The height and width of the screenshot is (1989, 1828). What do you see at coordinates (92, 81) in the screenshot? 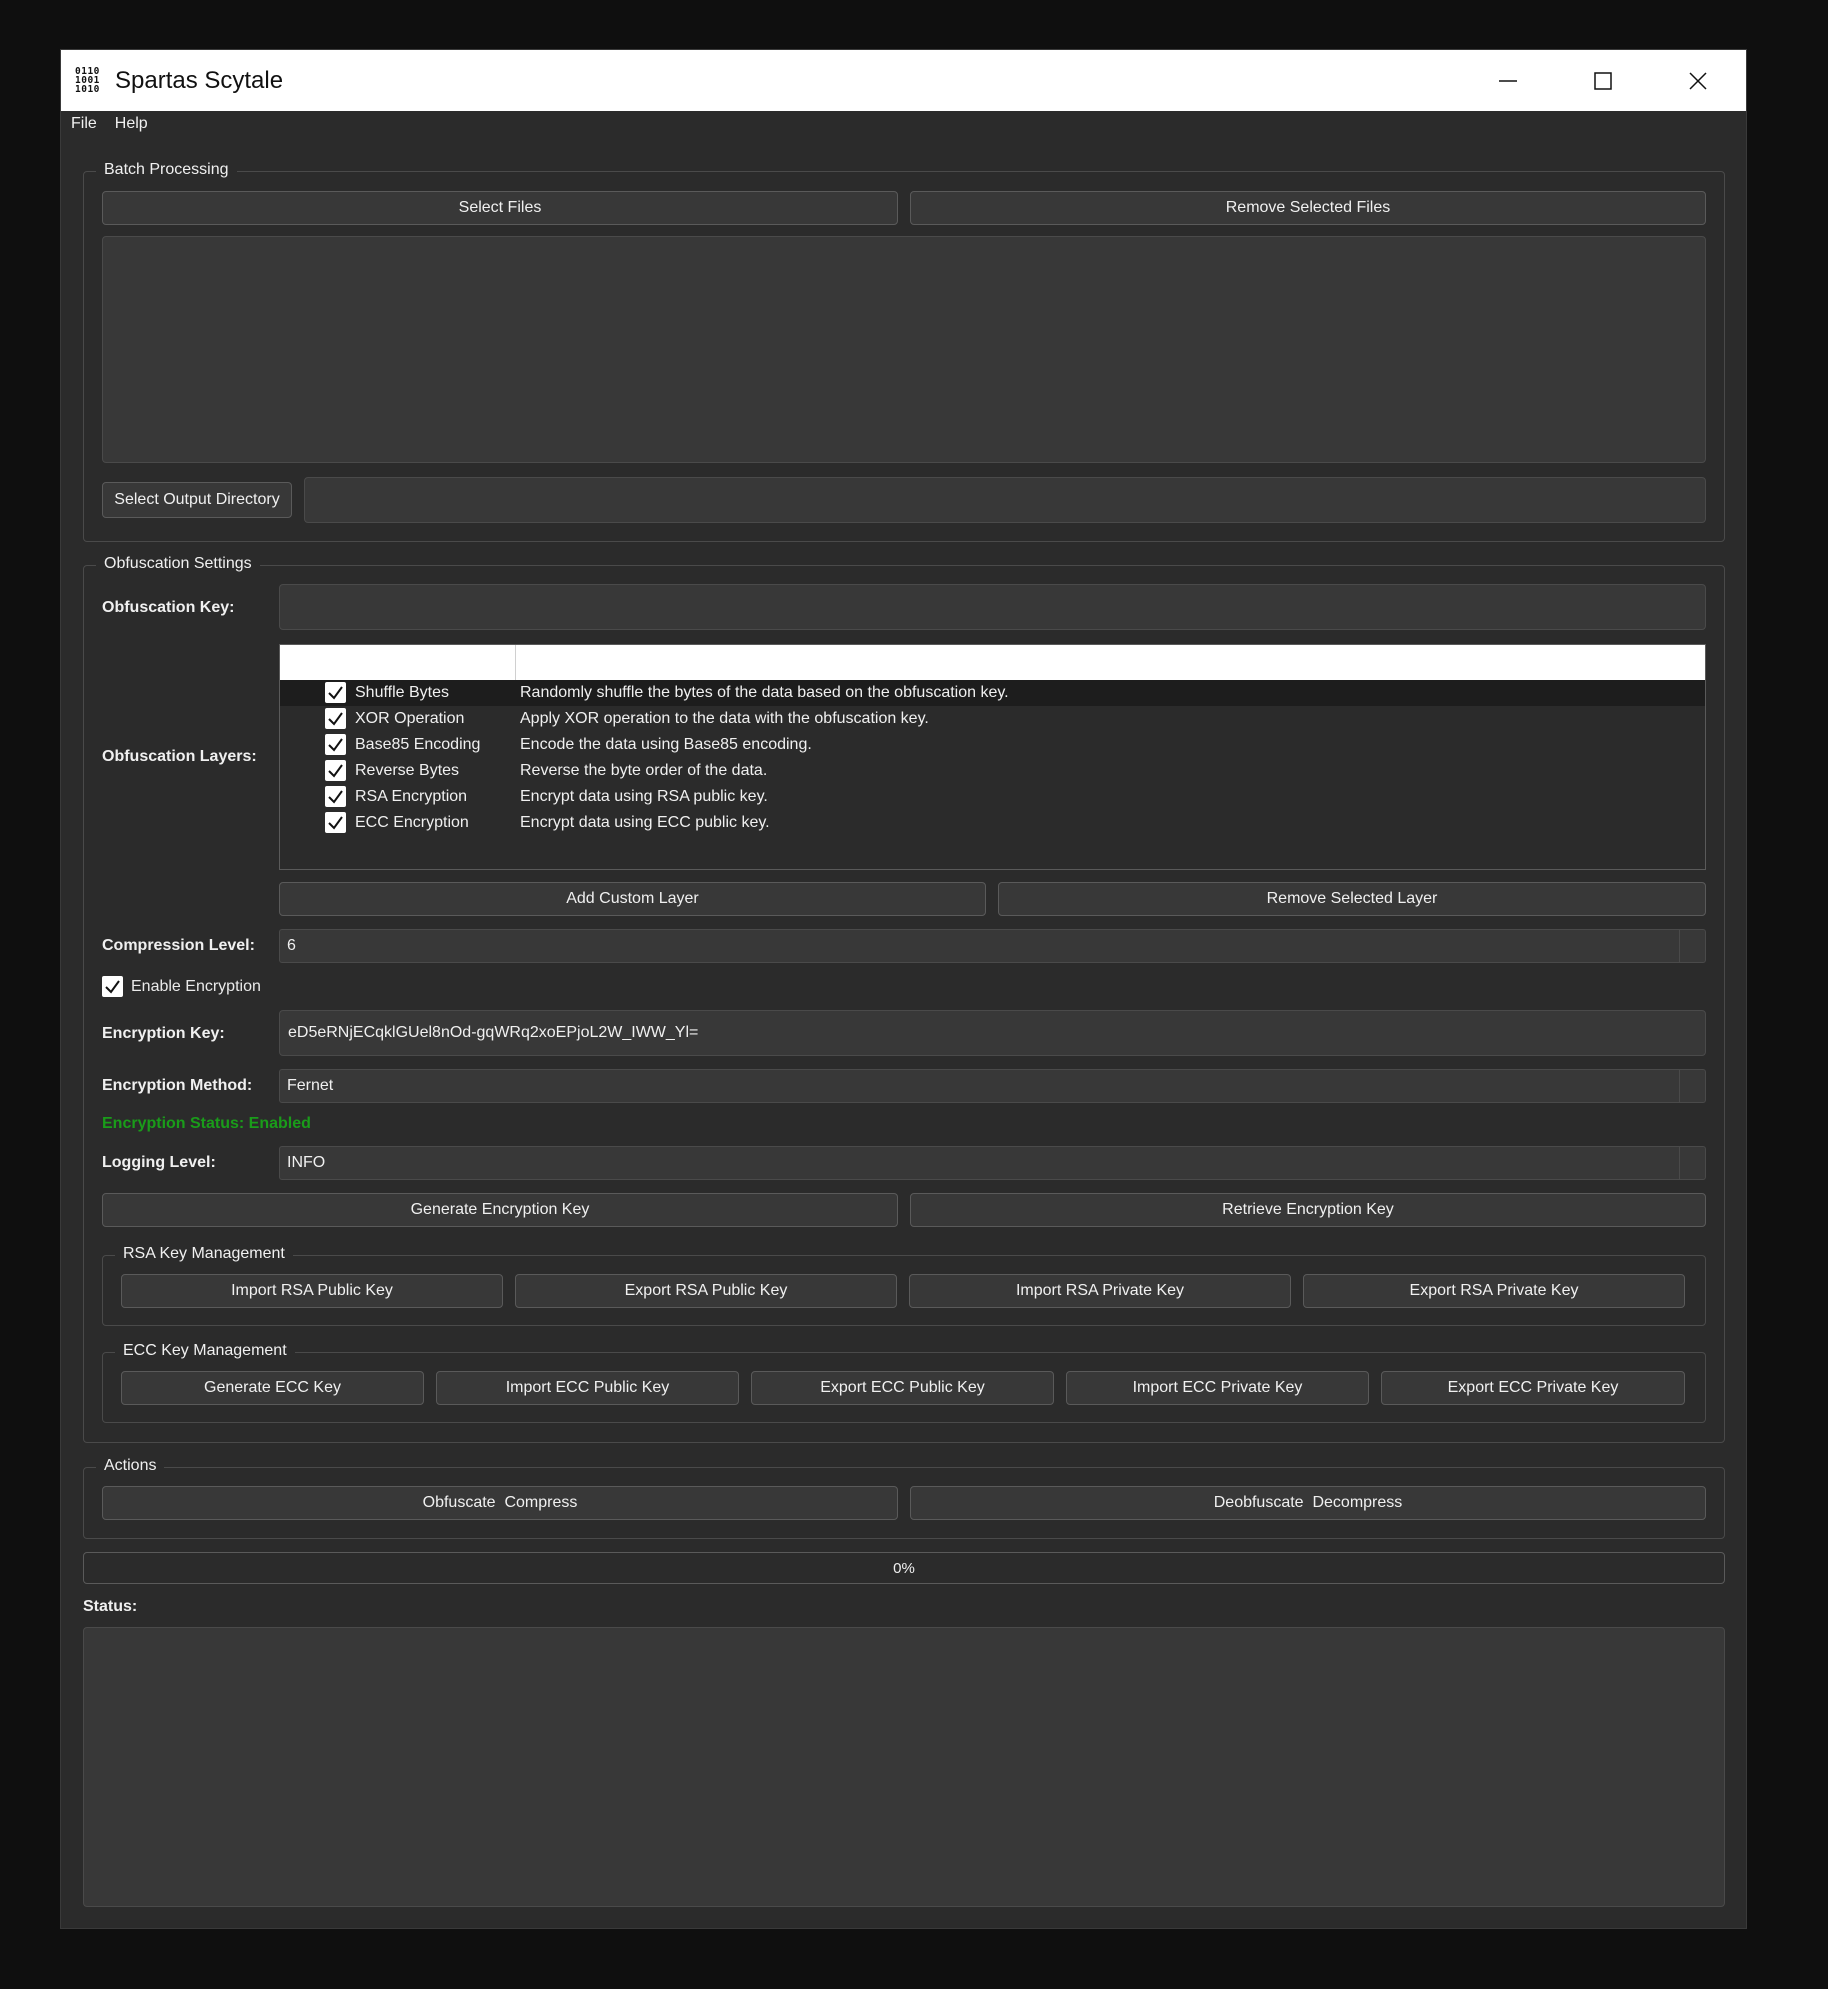
I see `binary-app-icon: 0110 1001 1010` at bounding box center [92, 81].